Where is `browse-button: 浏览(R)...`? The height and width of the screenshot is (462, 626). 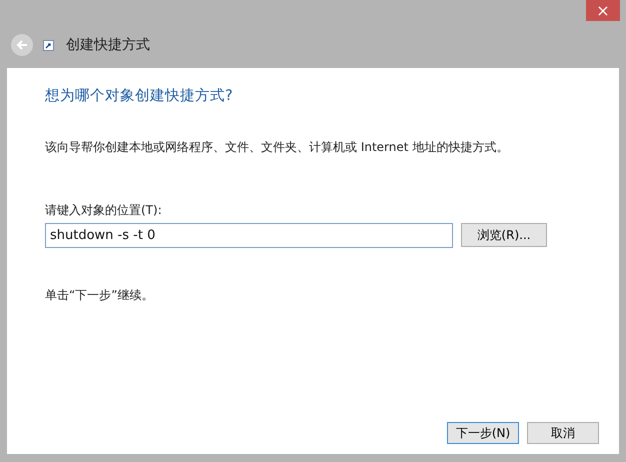 browse-button: 浏览(R)... is located at coordinates (504, 235).